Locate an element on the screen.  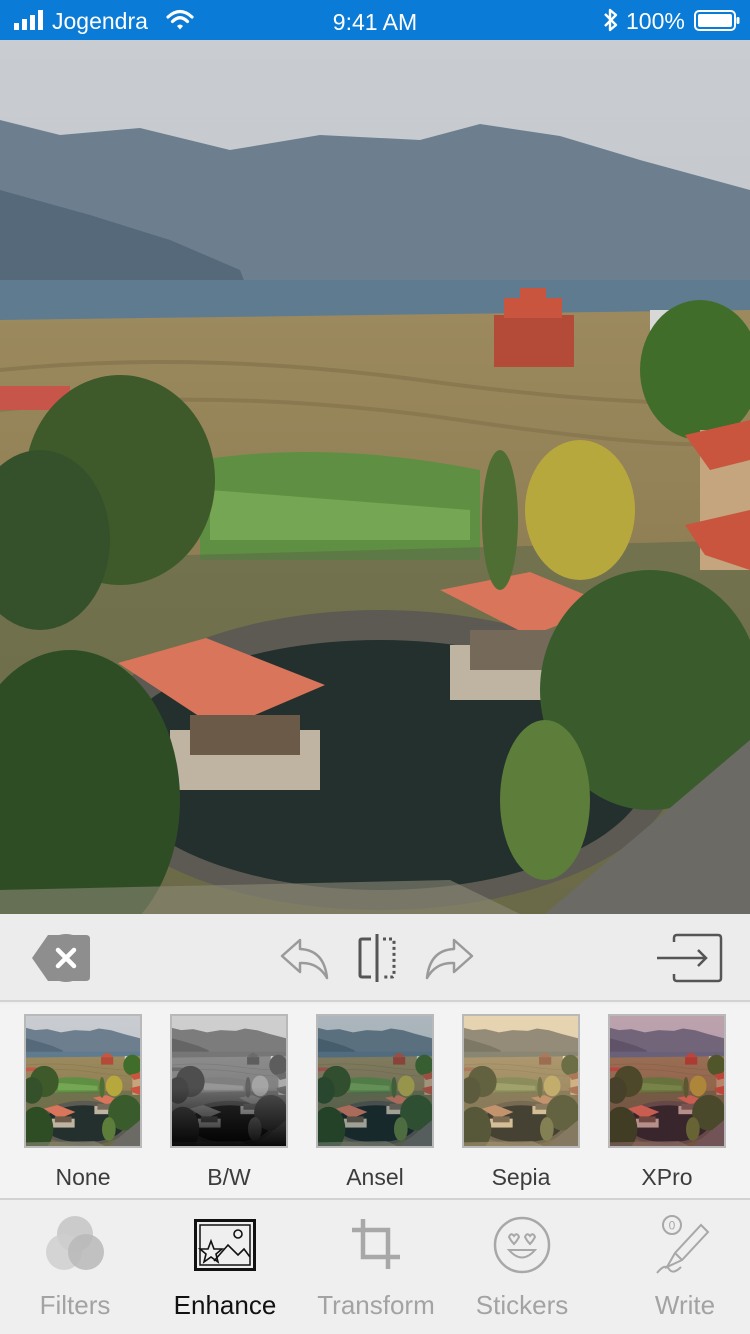
bluetooth-icon is located at coordinates (611, 20).